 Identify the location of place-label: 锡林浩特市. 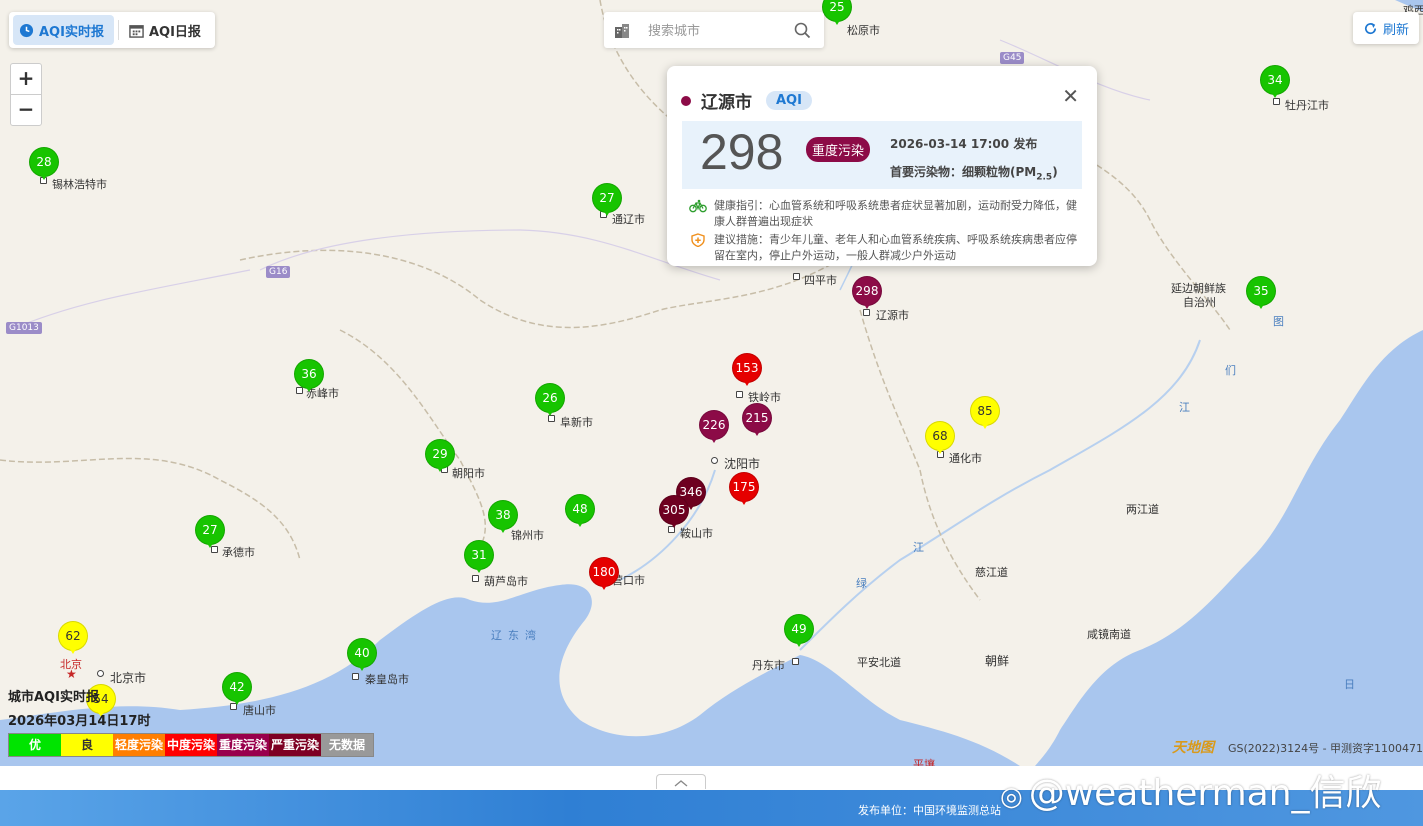
(79, 184).